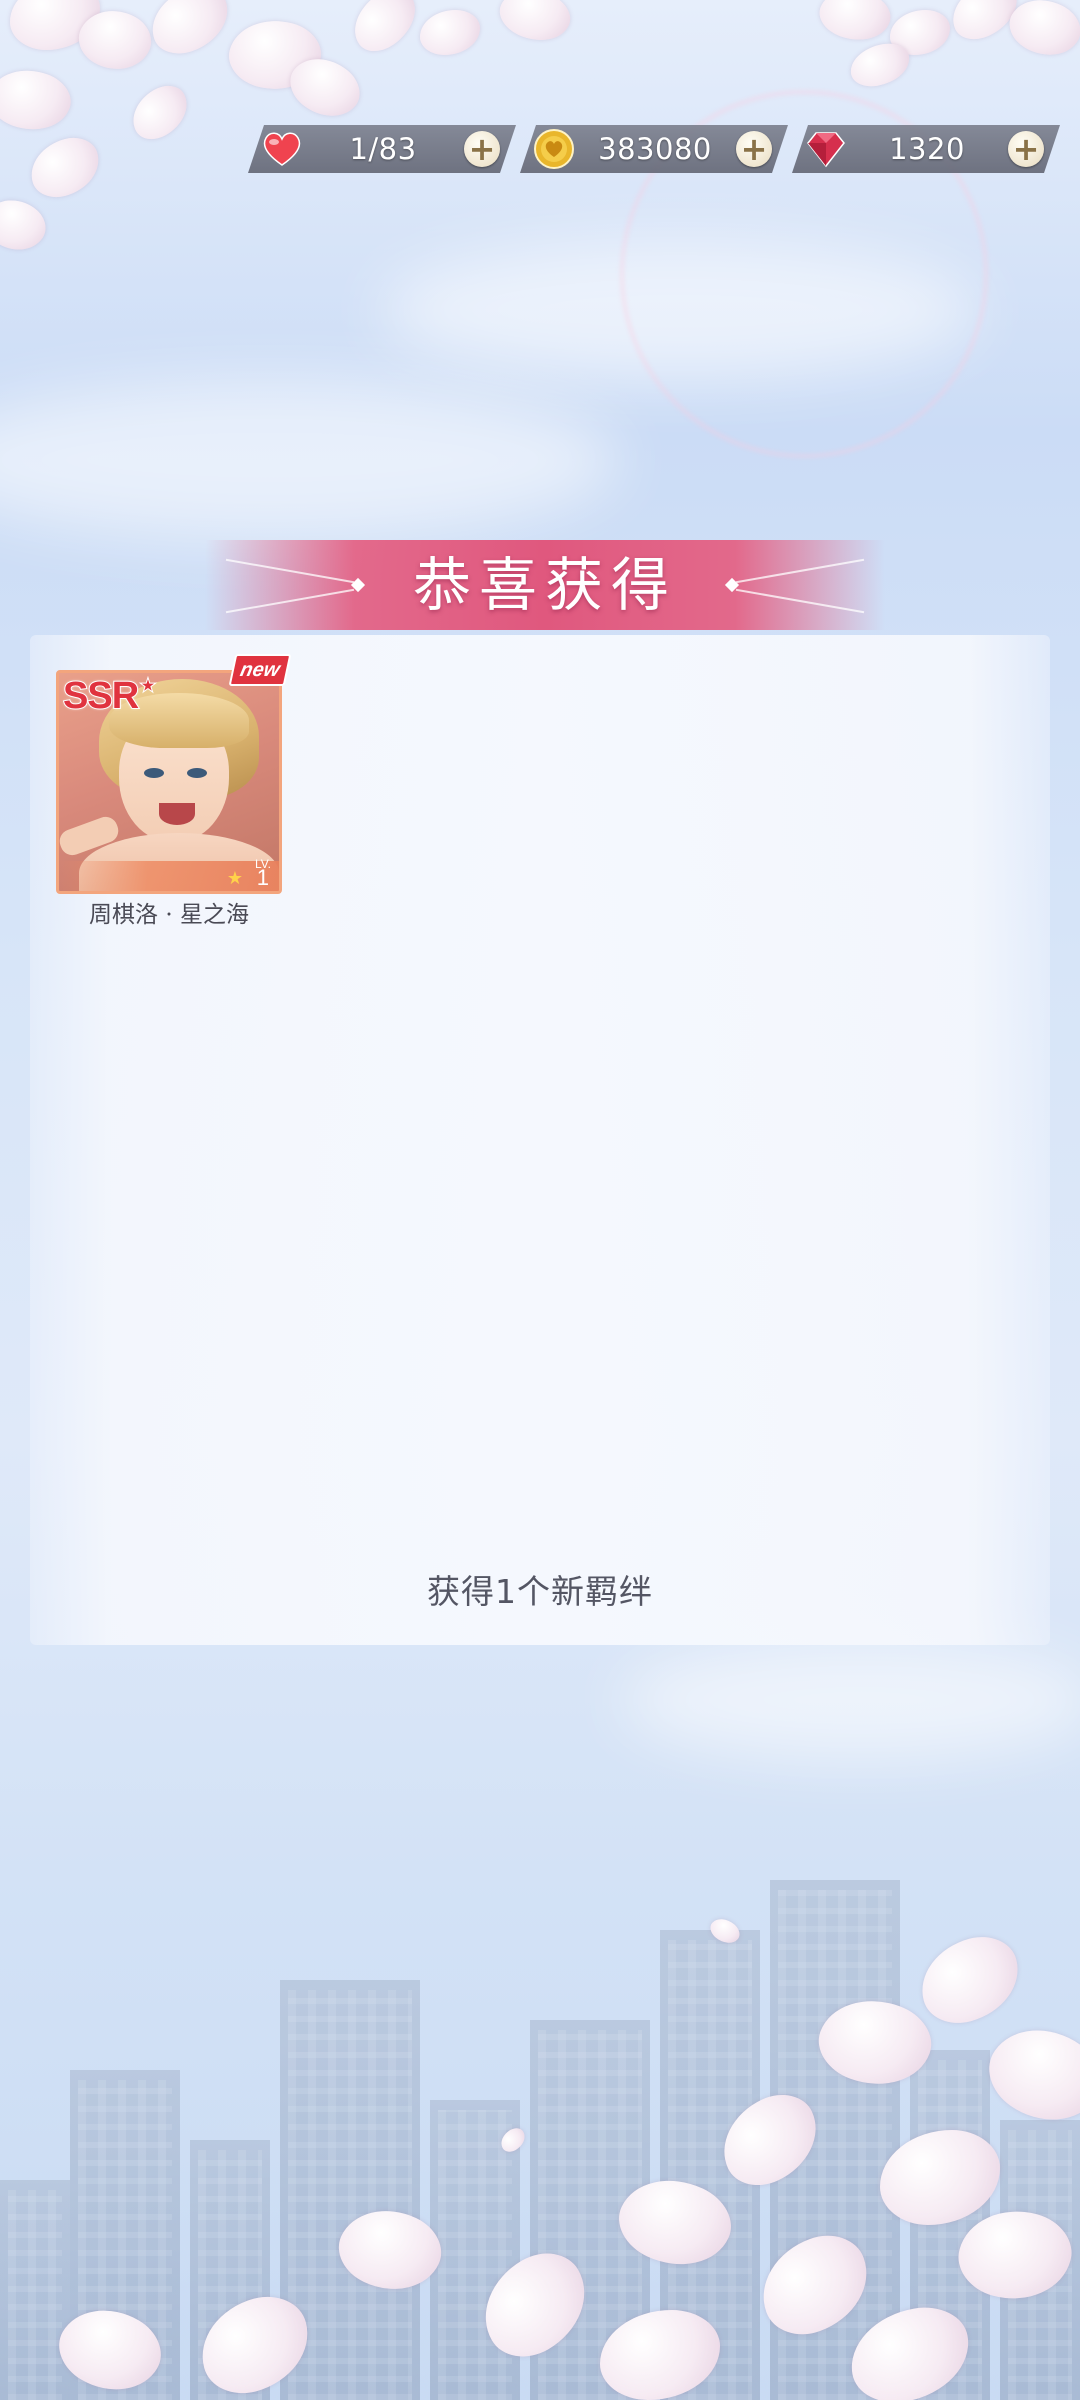 This screenshot has height=2400, width=1080. Describe the element at coordinates (554, 149) in the screenshot. I see `coin-icon` at that location.